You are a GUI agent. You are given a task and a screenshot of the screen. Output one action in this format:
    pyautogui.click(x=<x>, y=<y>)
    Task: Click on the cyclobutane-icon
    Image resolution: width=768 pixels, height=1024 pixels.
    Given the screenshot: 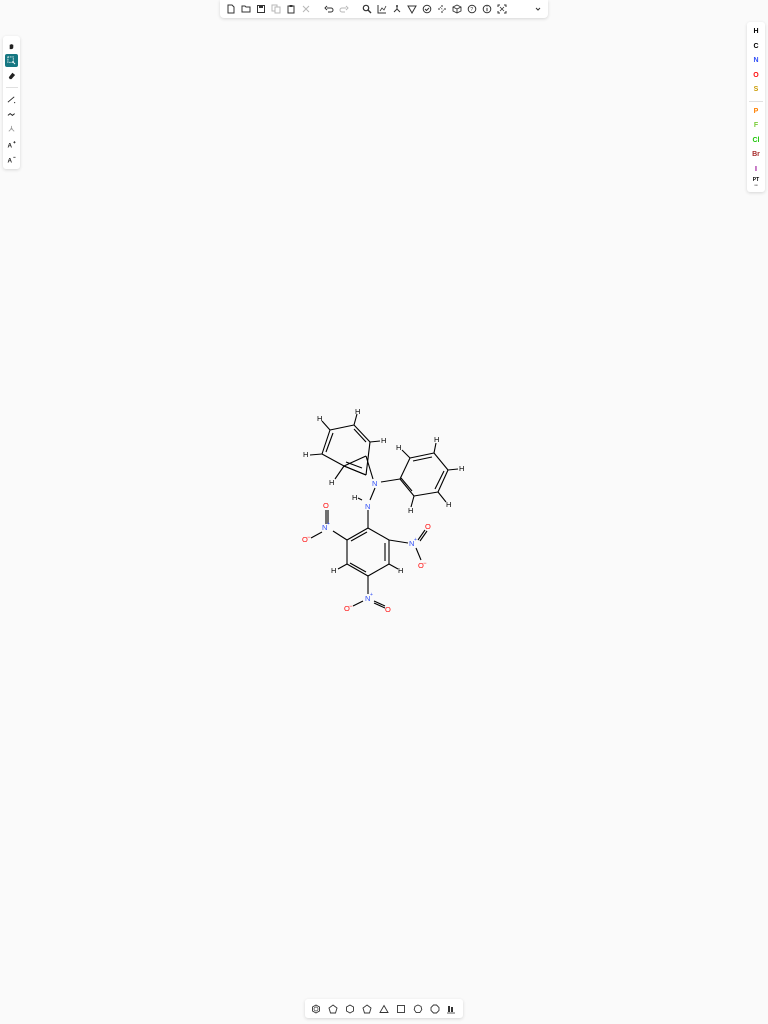 What is the action you would take?
    pyautogui.click(x=401, y=1009)
    